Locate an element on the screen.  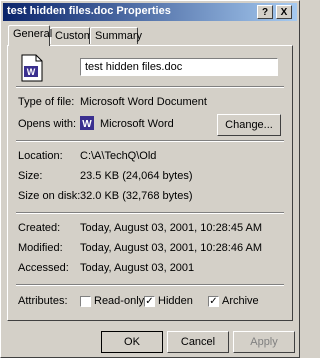
accessed-value: Today, August 03, 2001 is located at coordinates (137, 268).